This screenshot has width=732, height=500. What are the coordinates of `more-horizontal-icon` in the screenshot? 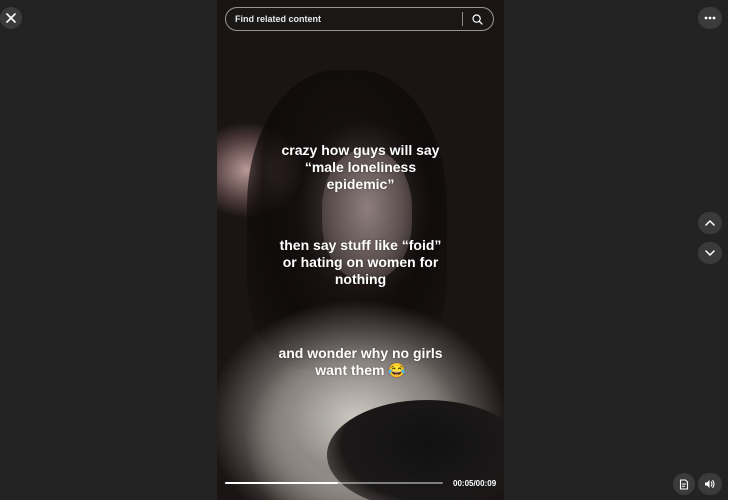 It's located at (710, 18).